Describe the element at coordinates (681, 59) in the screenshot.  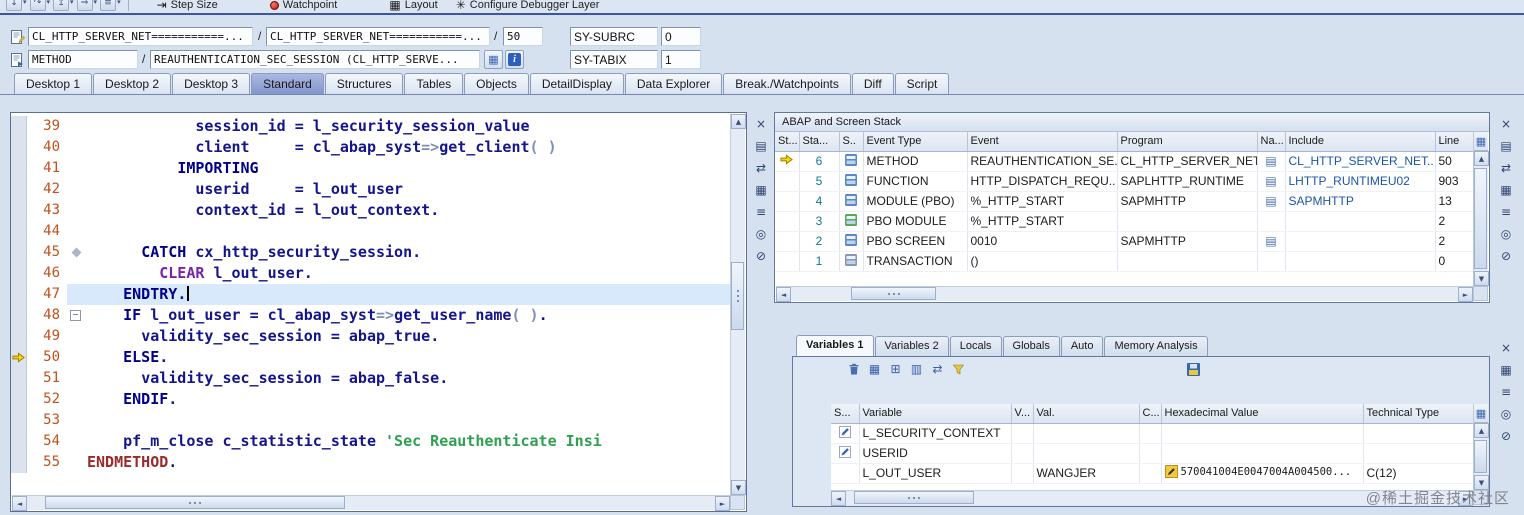
I see `sy-tabix-value-field` at that location.